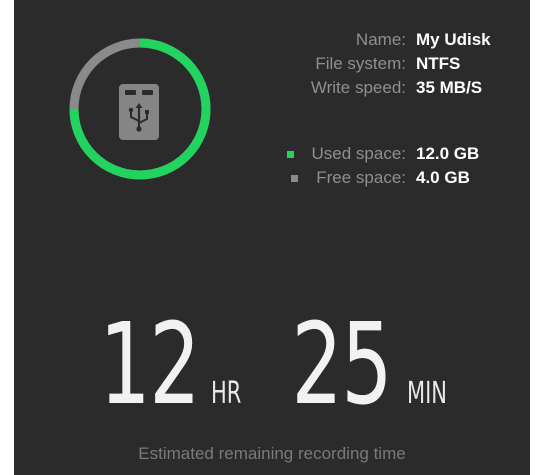  I want to click on hours-unit: HR, so click(226, 393).